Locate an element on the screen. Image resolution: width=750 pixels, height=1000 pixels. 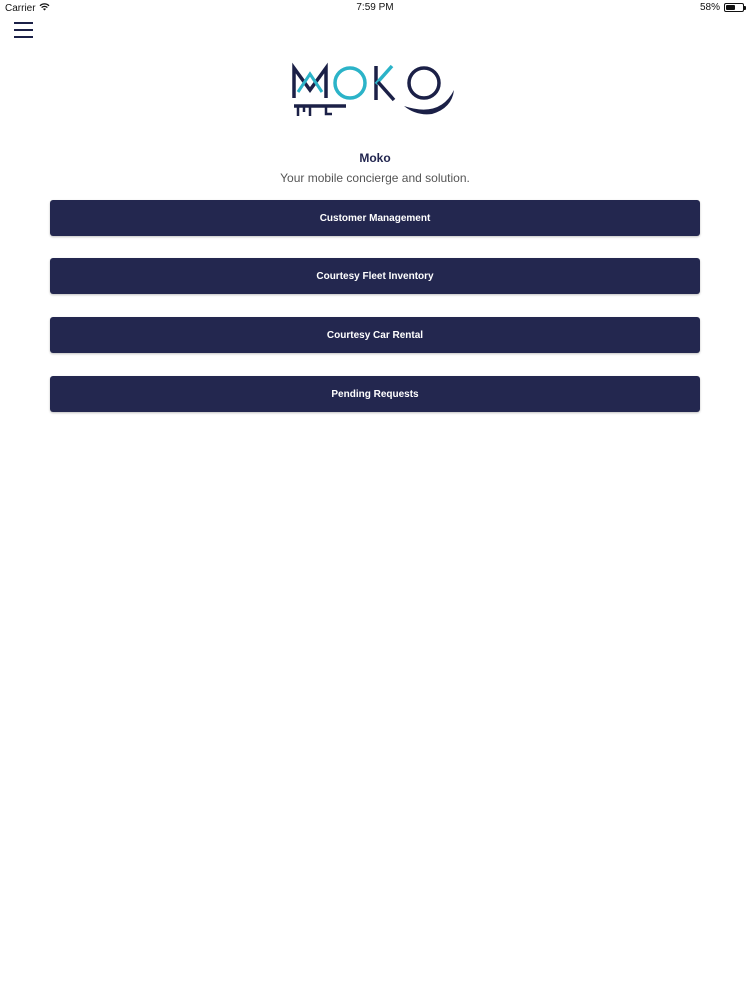
hamburger-menu-icon is located at coordinates (24, 31).